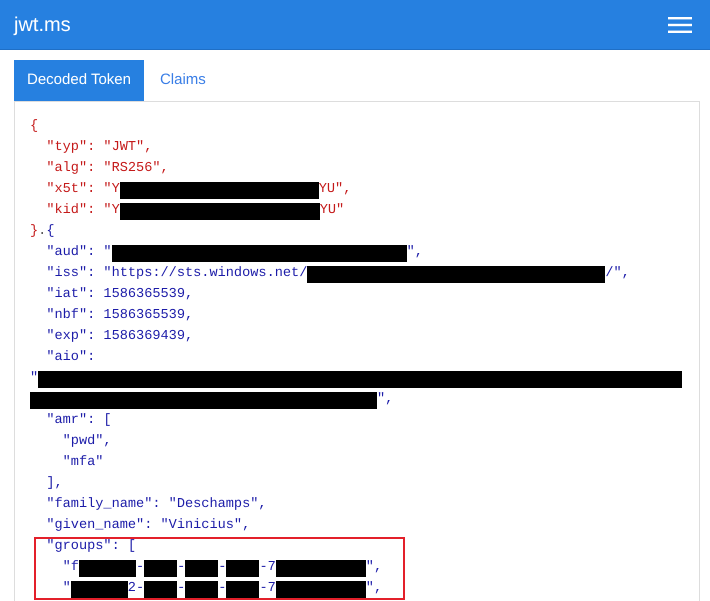 The width and height of the screenshot is (710, 601). What do you see at coordinates (177, 273) in the screenshot?
I see `code-text: "iss": "https://sts.windows.net/` at bounding box center [177, 273].